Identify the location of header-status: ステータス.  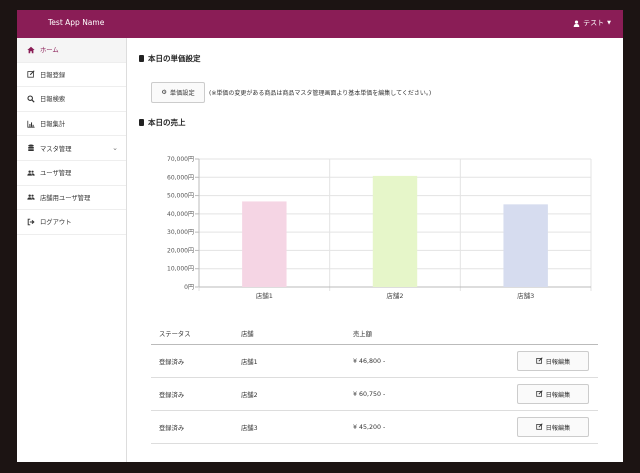
(175, 334).